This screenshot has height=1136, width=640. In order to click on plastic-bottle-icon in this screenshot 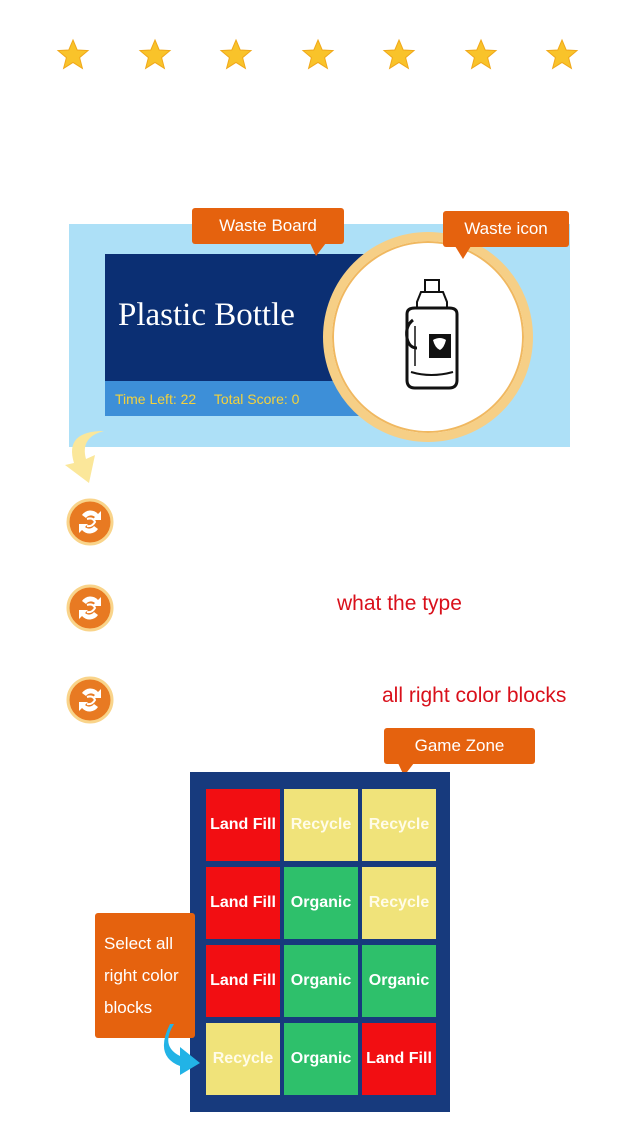, I will do `click(432, 334)`.